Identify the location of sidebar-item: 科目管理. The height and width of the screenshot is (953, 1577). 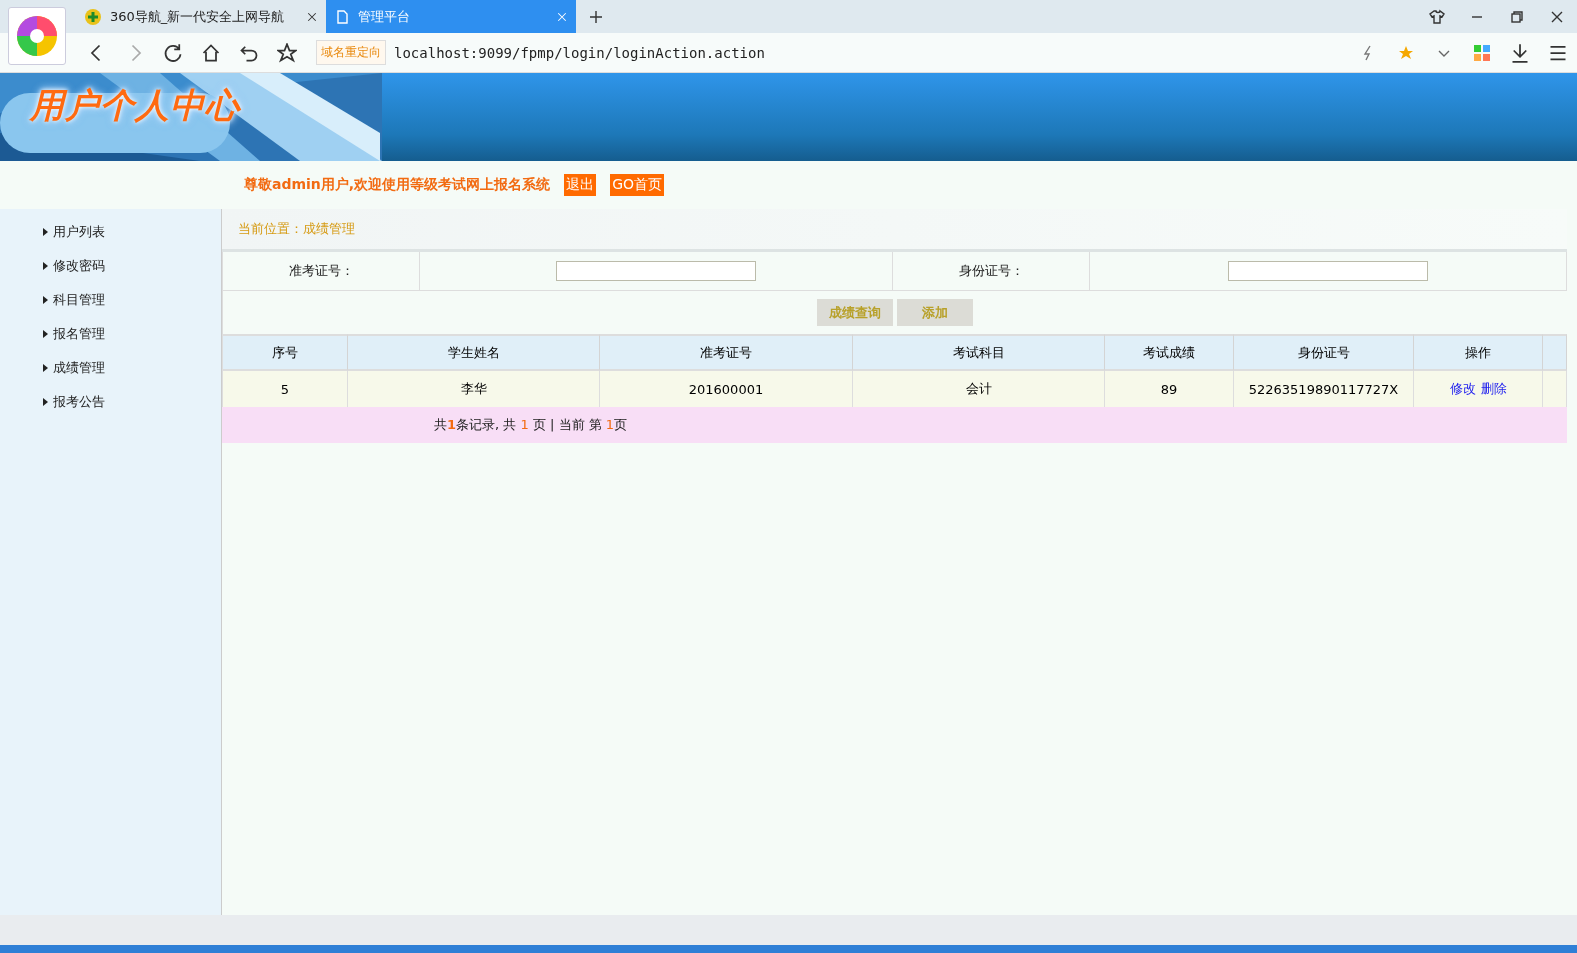
(110, 300).